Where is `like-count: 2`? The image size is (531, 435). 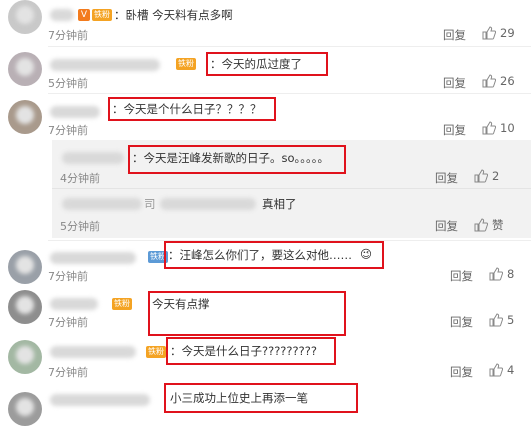
like-count: 2 is located at coordinates (496, 176).